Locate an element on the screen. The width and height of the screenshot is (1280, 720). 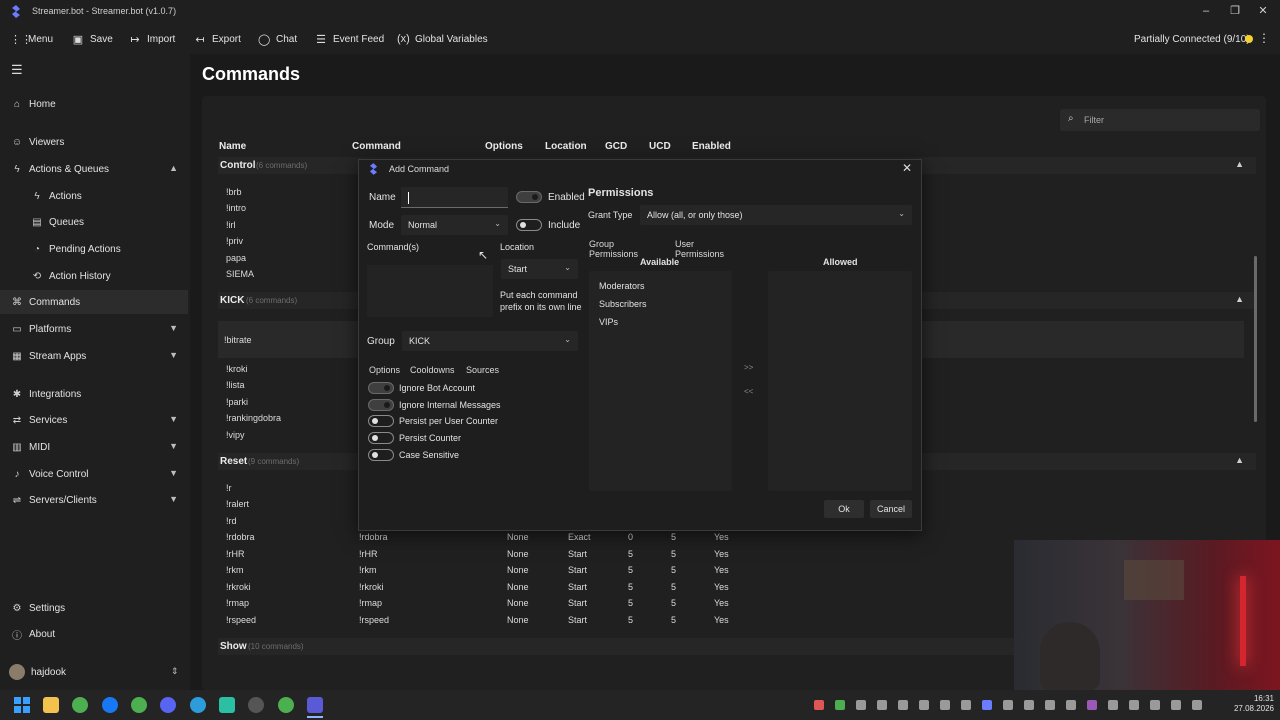
keyboard-icon is located at coordinates (1134, 705).